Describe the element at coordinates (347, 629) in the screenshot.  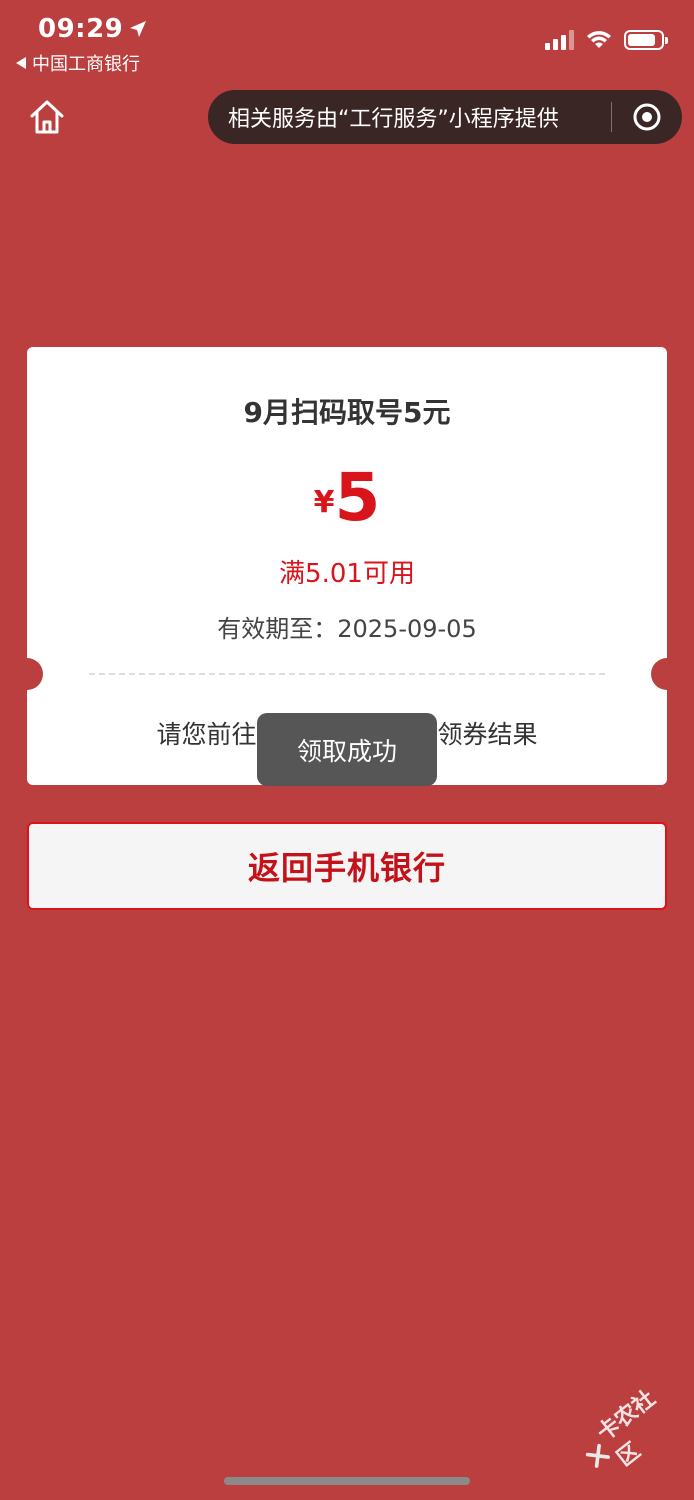
I see `coupon-validity: 有效期至：2025-09-05` at that location.